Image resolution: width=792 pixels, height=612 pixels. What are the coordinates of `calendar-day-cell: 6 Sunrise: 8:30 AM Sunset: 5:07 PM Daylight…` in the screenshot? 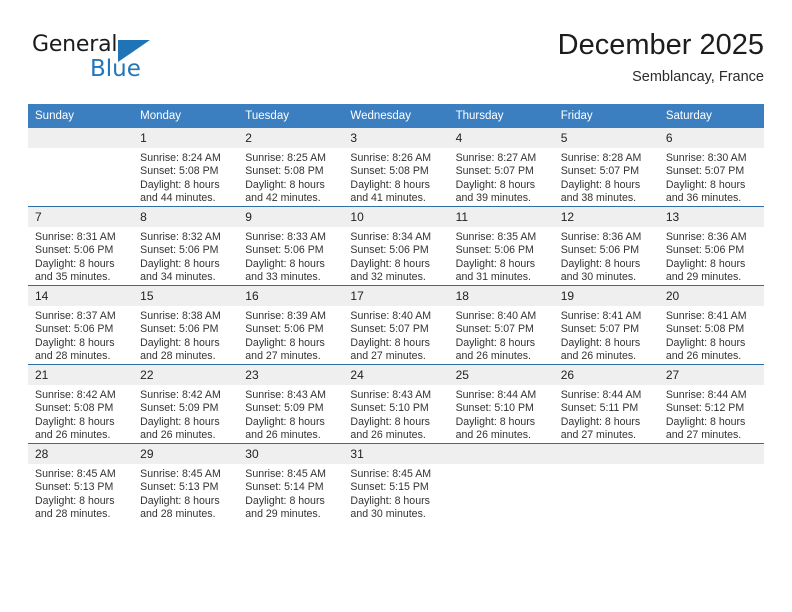 It's located at (711, 167).